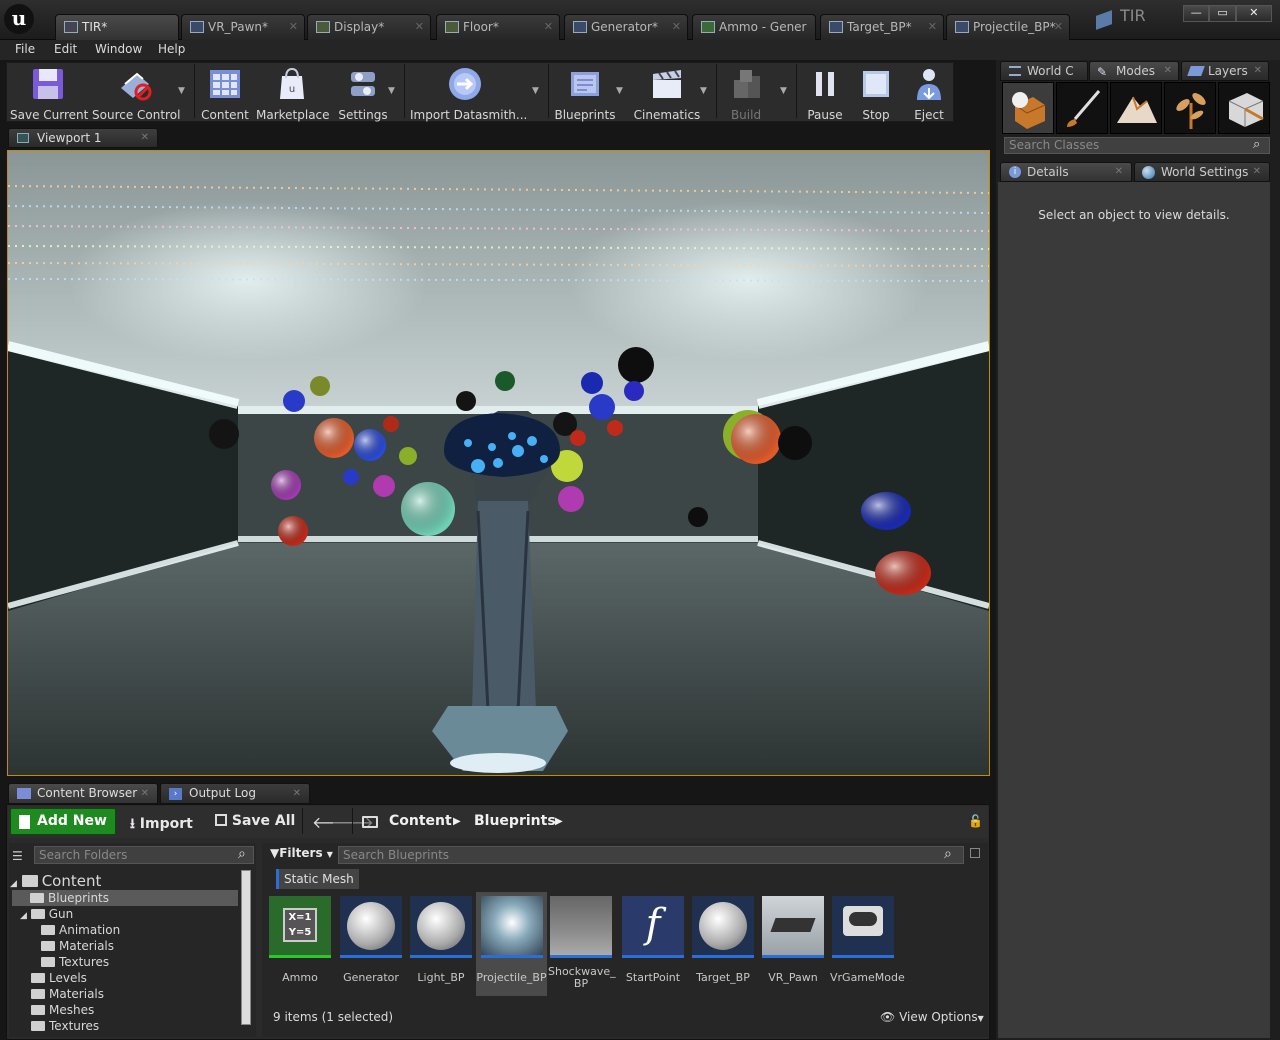 The height and width of the screenshot is (1040, 1280). I want to click on close-window-button: ✕, so click(1253, 13).